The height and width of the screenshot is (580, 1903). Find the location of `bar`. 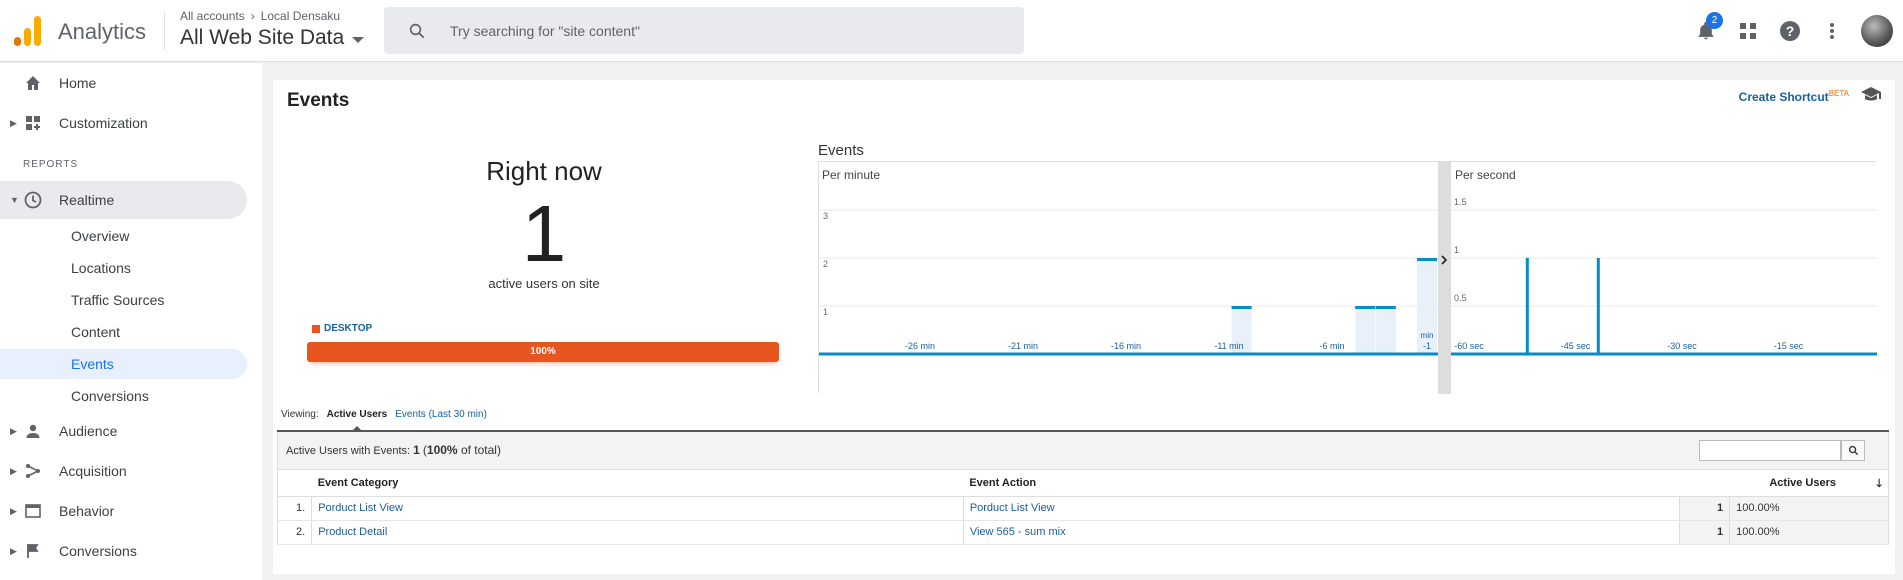

bar is located at coordinates (1527, 306).